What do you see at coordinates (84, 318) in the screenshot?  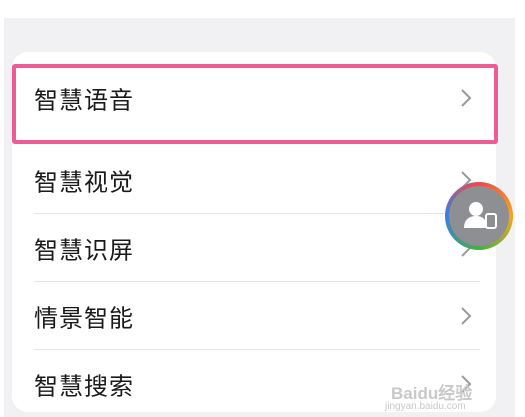 I see `settings-item-label: 情景智能` at bounding box center [84, 318].